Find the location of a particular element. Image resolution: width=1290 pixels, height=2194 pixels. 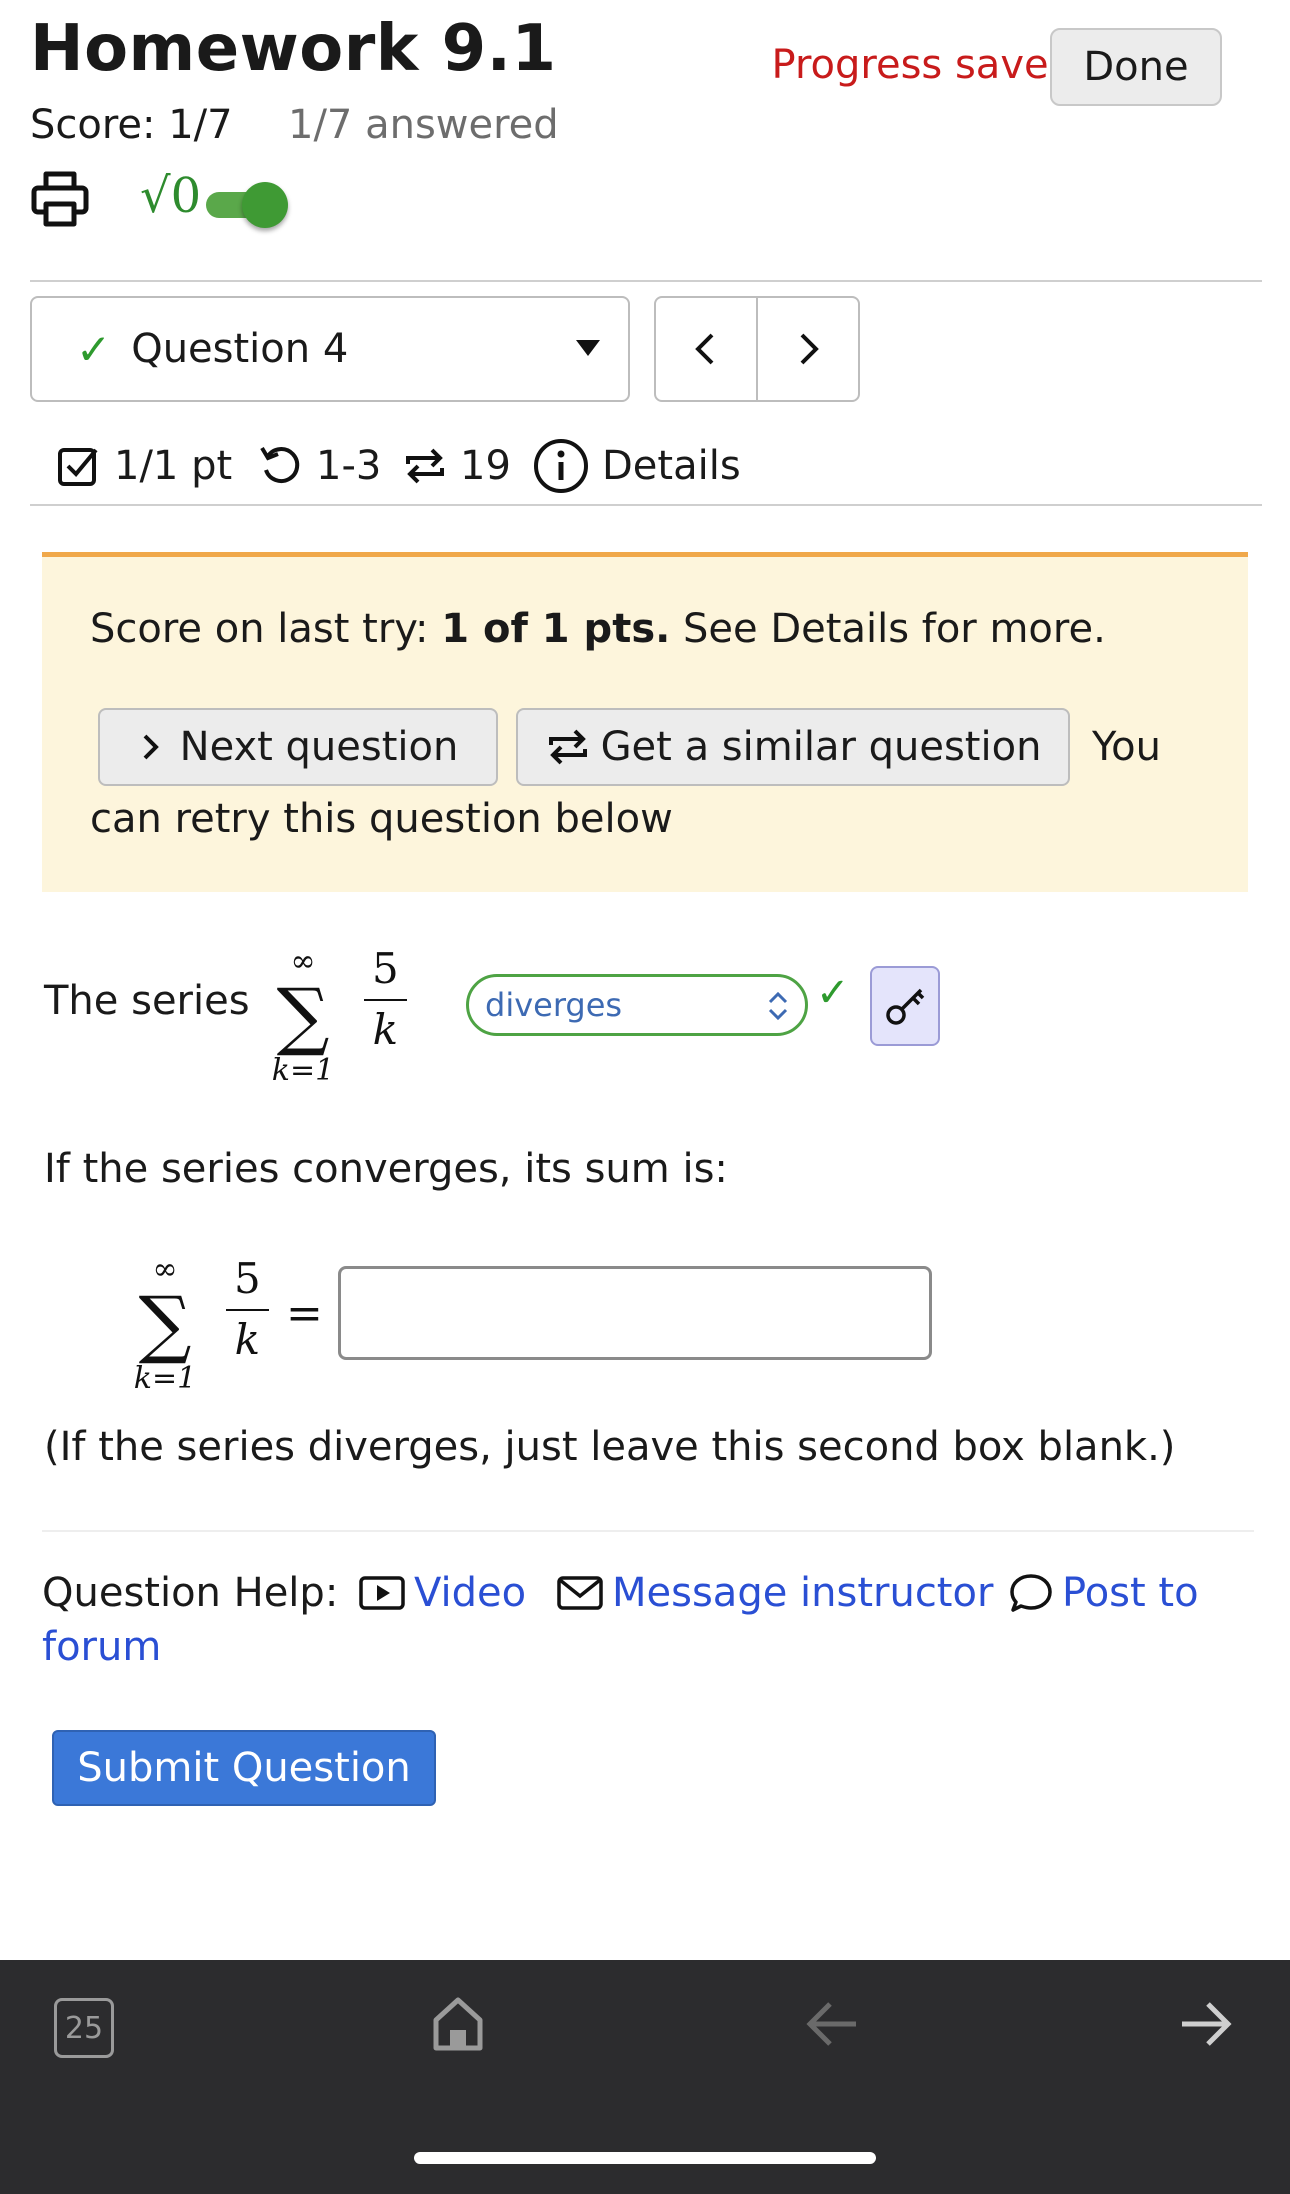

back-arrow-icon is located at coordinates (833, 2026).